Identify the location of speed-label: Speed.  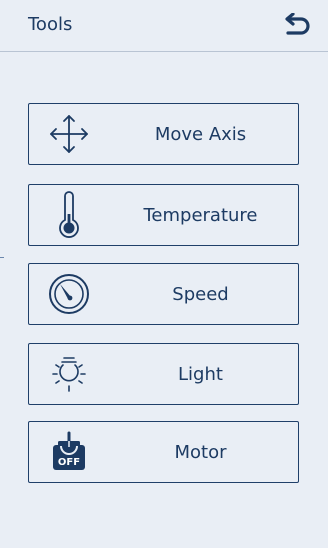
(200, 294).